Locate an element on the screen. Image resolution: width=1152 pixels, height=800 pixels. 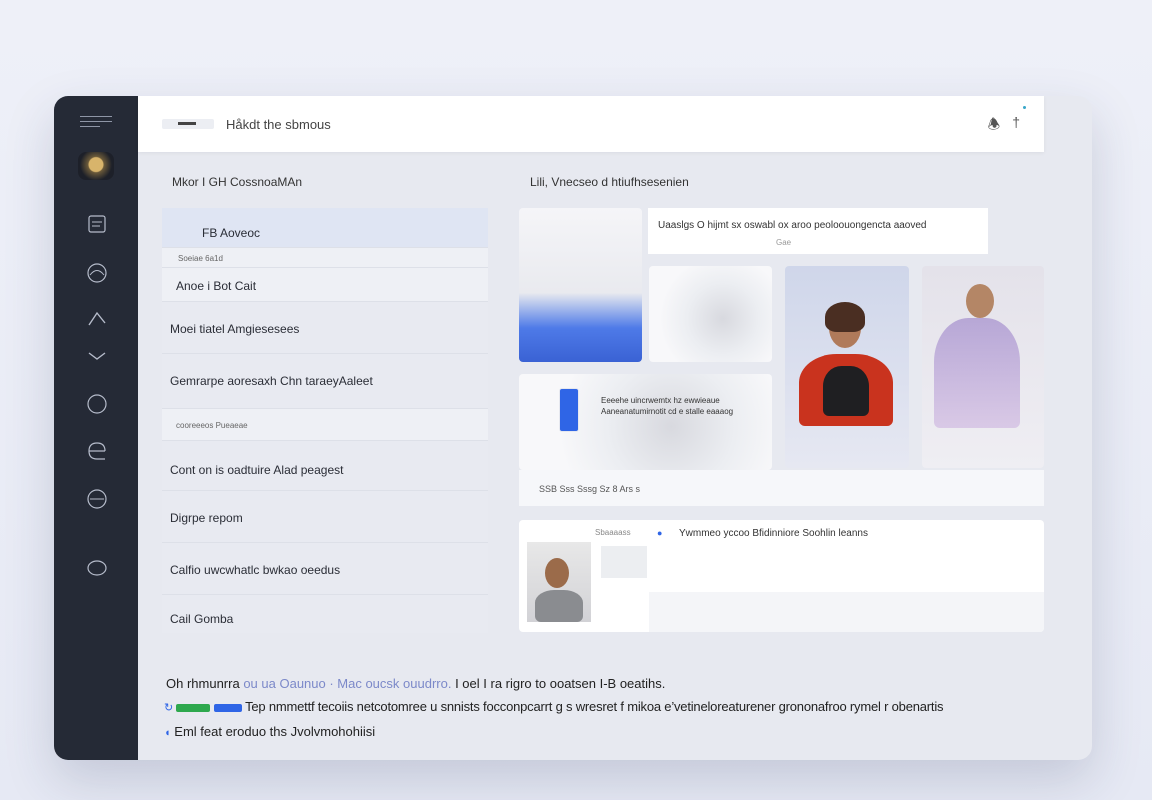
sketch-thumbnail is located at coordinates (624, 562).